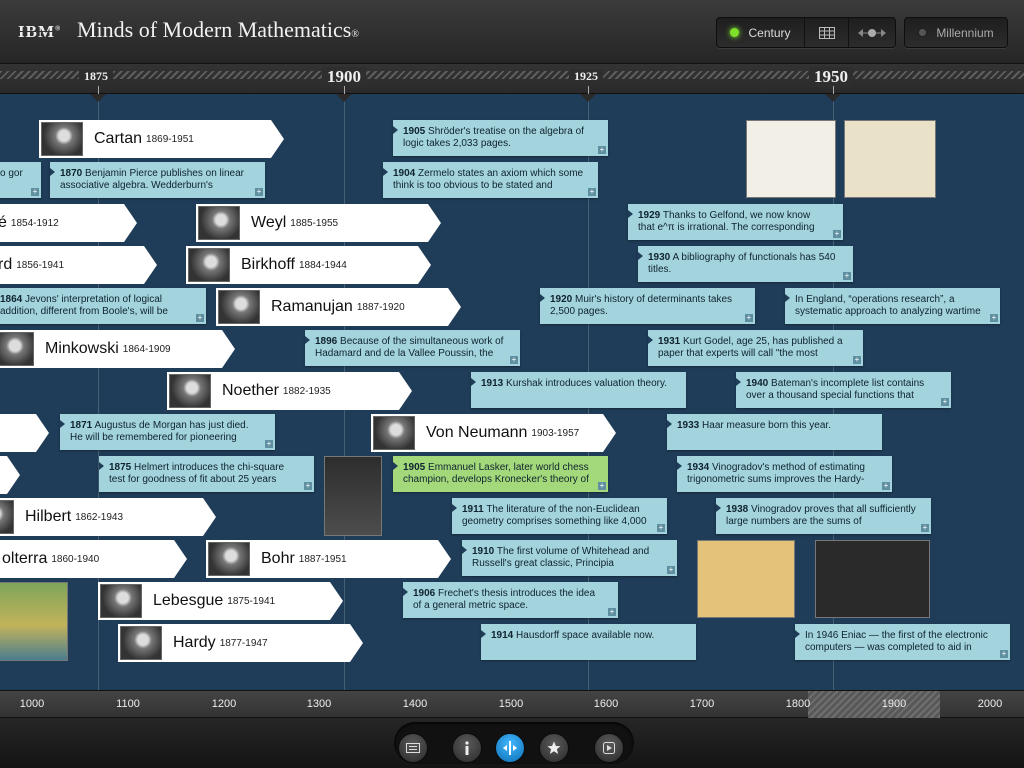  What do you see at coordinates (872, 579) in the screenshot?
I see `computer-room-image` at bounding box center [872, 579].